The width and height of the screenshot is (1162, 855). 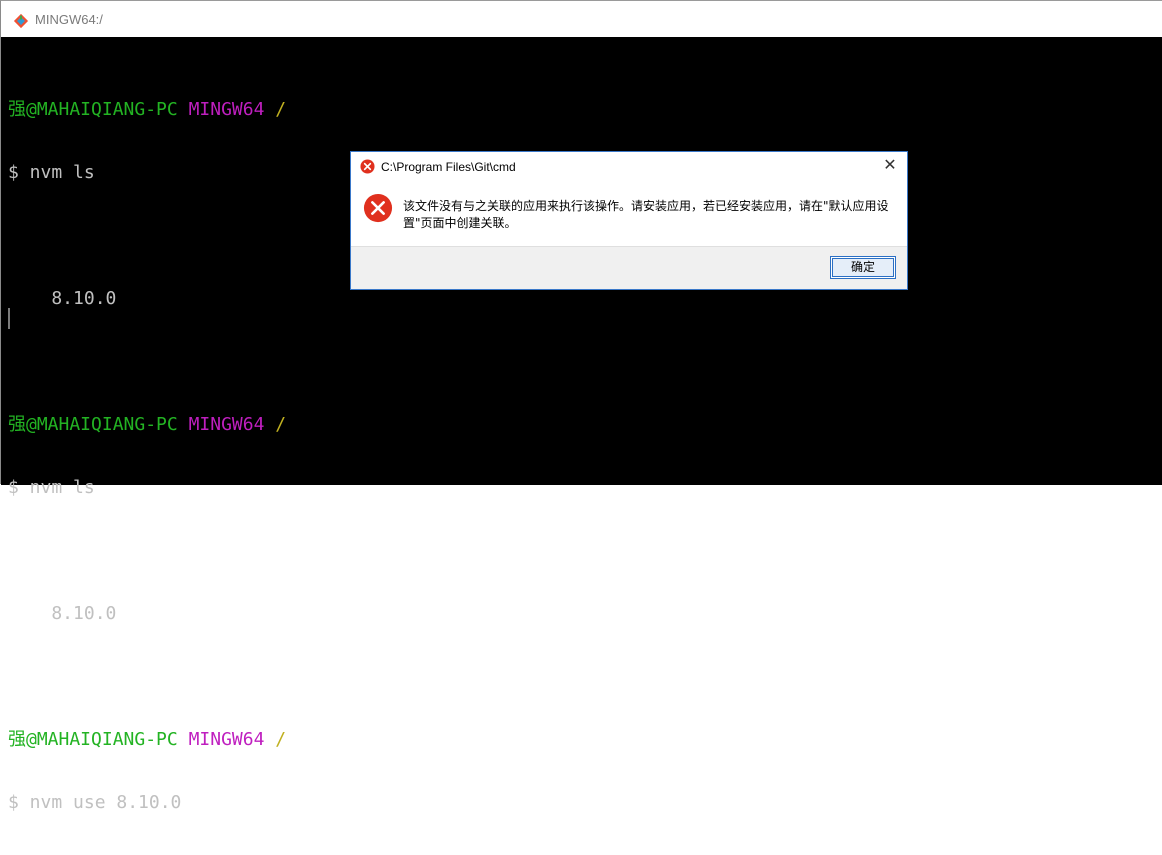 What do you see at coordinates (863, 267) in the screenshot?
I see `ok-button: 确定` at bounding box center [863, 267].